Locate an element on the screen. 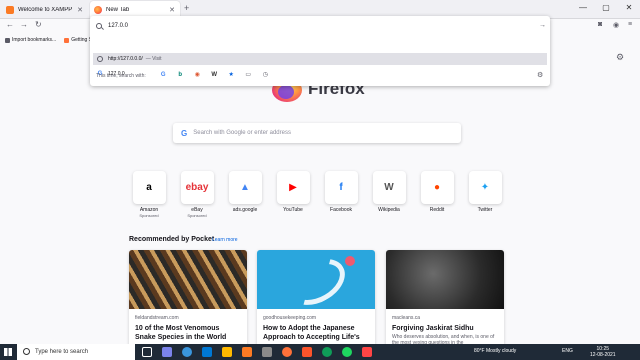 This screenshot has height=360, width=640. new-tab-button: + is located at coordinates (186, 8).